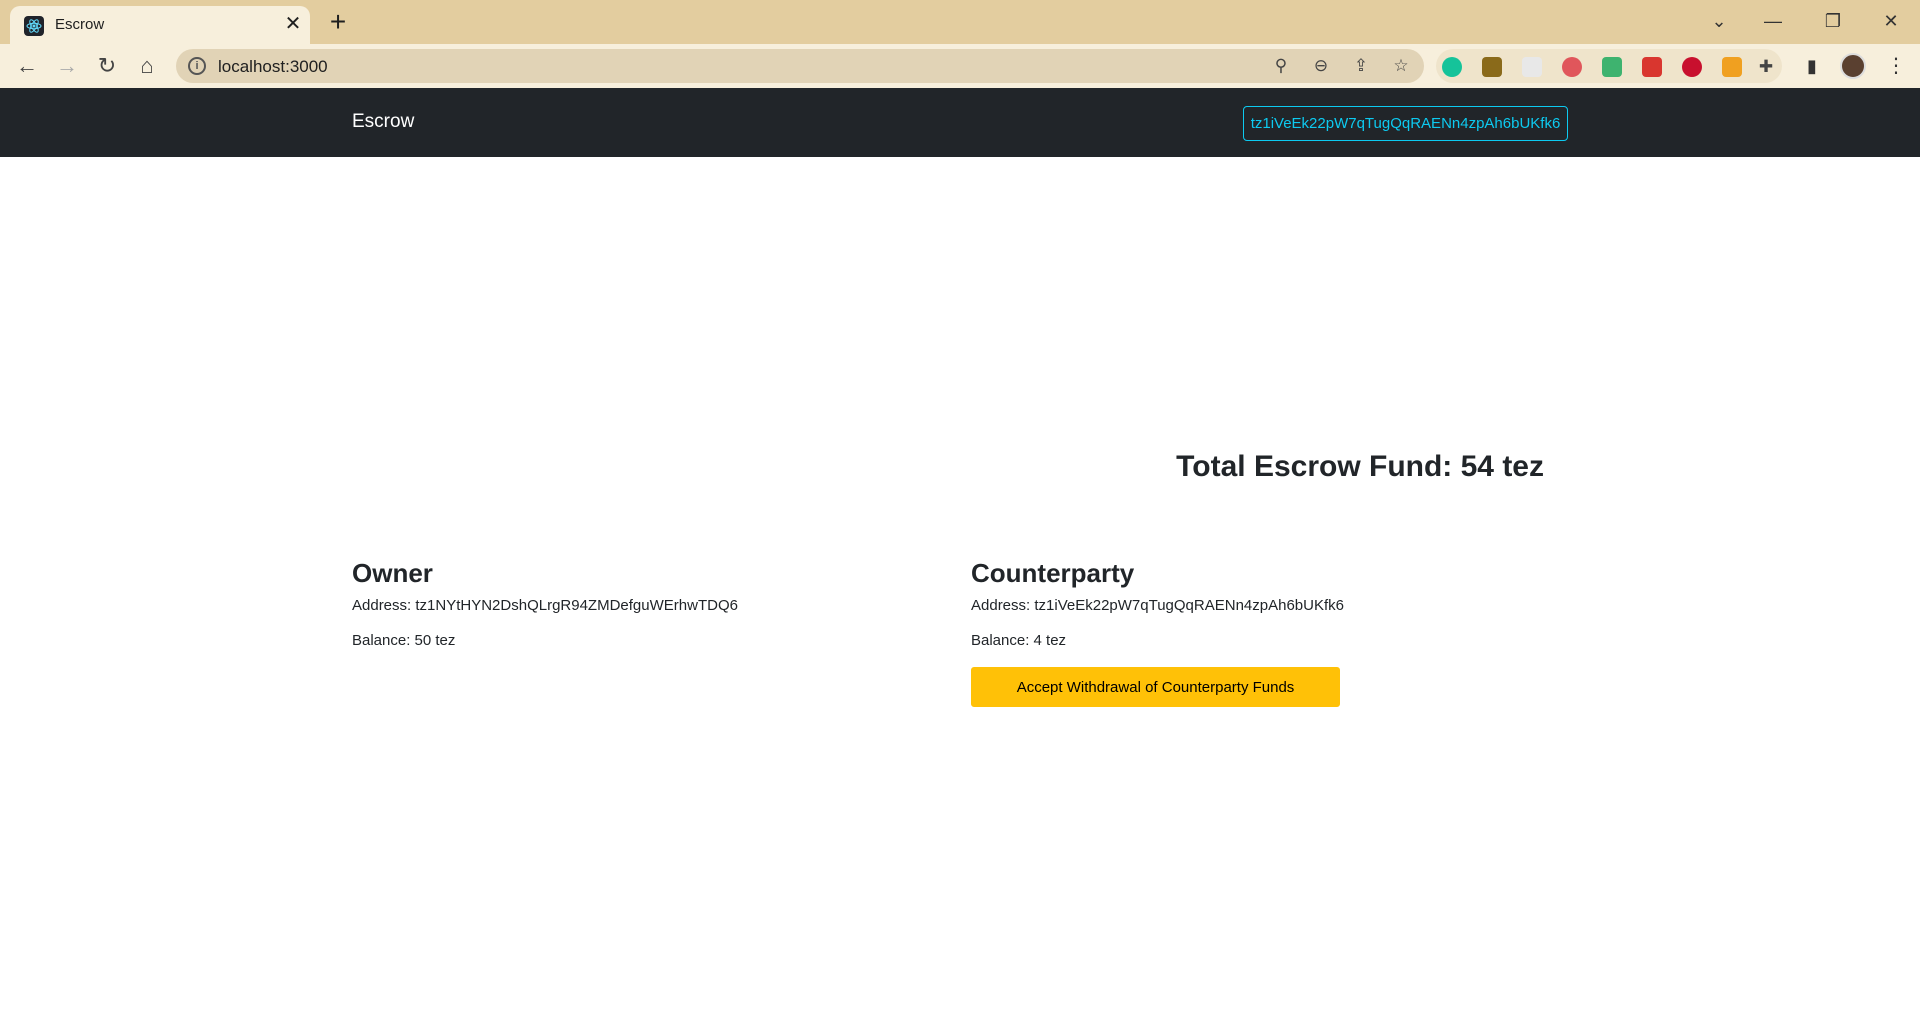  Describe the element at coordinates (1812, 66) in the screenshot. I see `side-panel-icon: ▮` at that location.